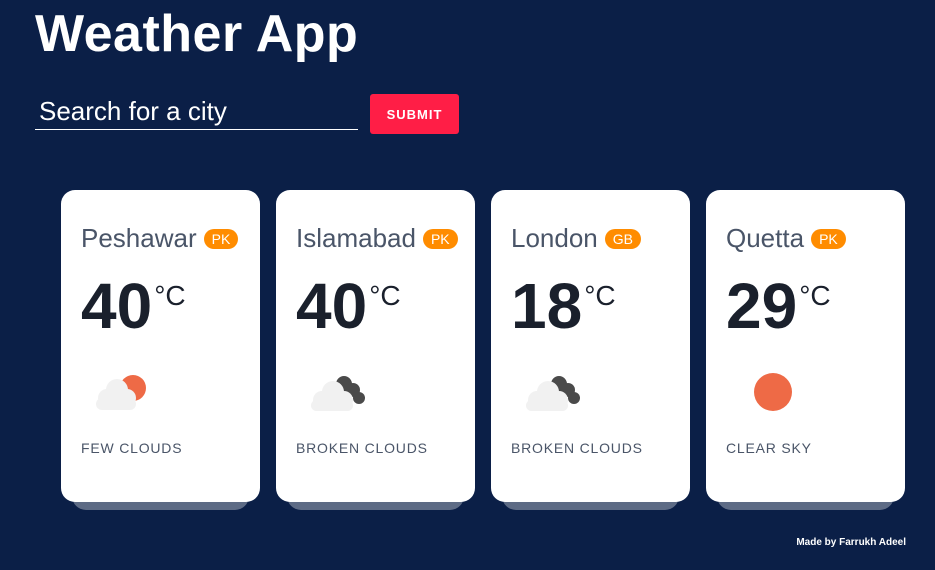 This screenshot has width=935, height=570. I want to click on card-body: London GB 18 °C BROKEN CLOUDS, so click(590, 346).